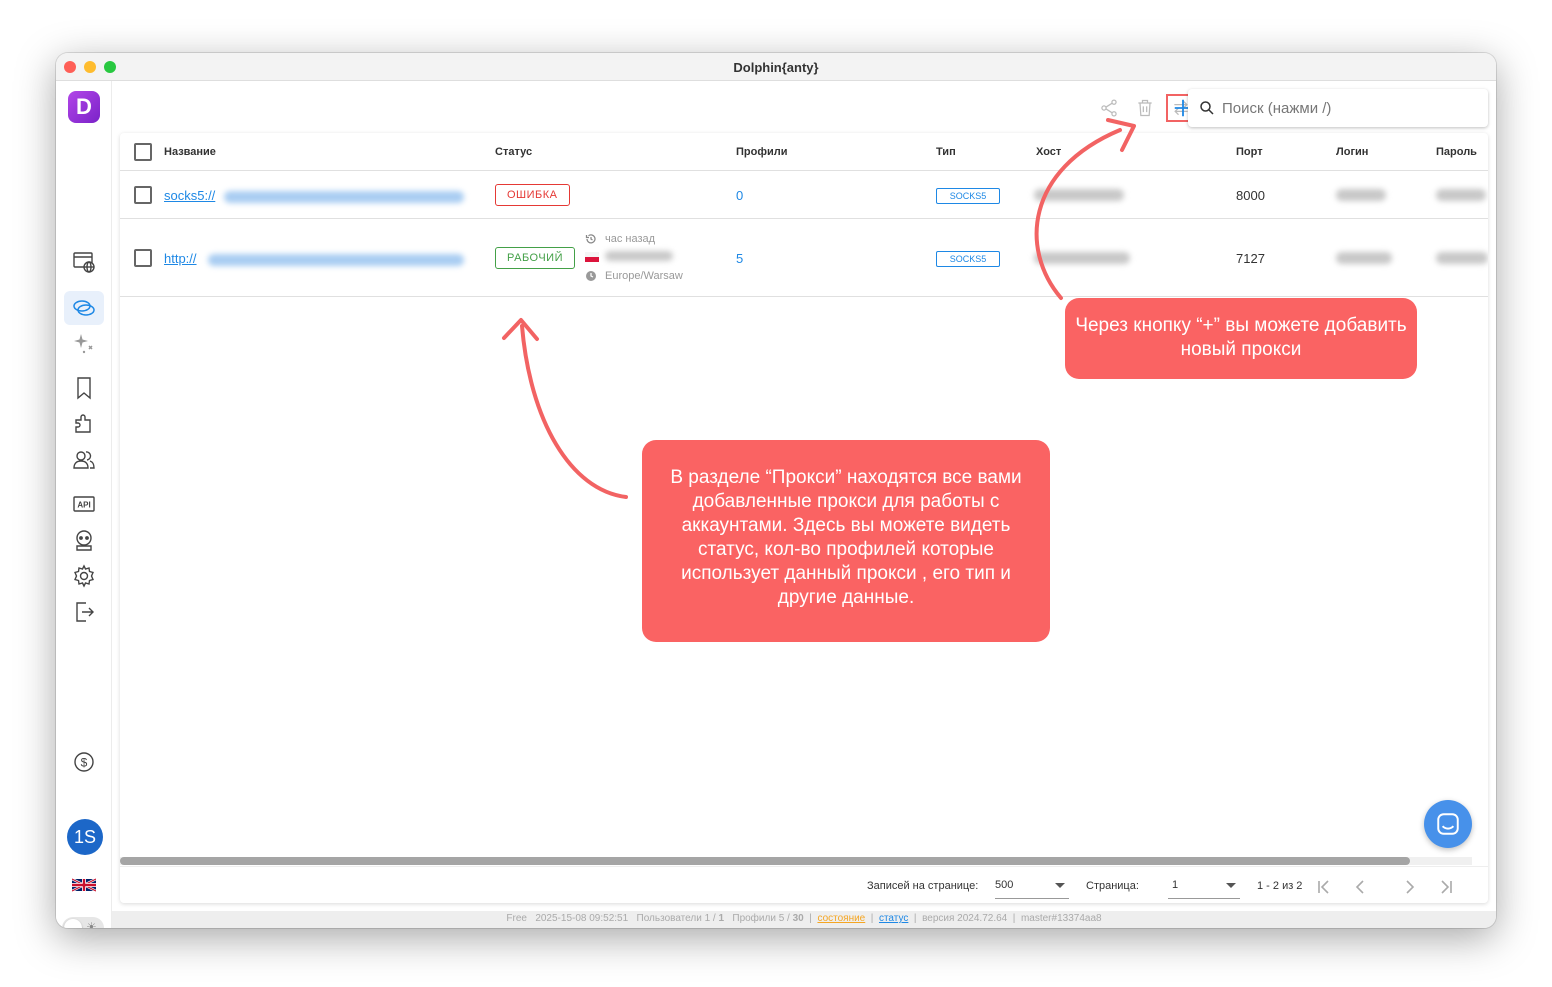 This screenshot has width=1552, height=987. Describe the element at coordinates (91, 924) in the screenshot. I see `sun-icon: ☀` at that location.